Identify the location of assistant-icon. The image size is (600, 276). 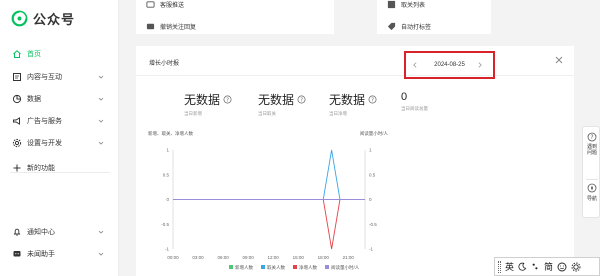
(17, 254).